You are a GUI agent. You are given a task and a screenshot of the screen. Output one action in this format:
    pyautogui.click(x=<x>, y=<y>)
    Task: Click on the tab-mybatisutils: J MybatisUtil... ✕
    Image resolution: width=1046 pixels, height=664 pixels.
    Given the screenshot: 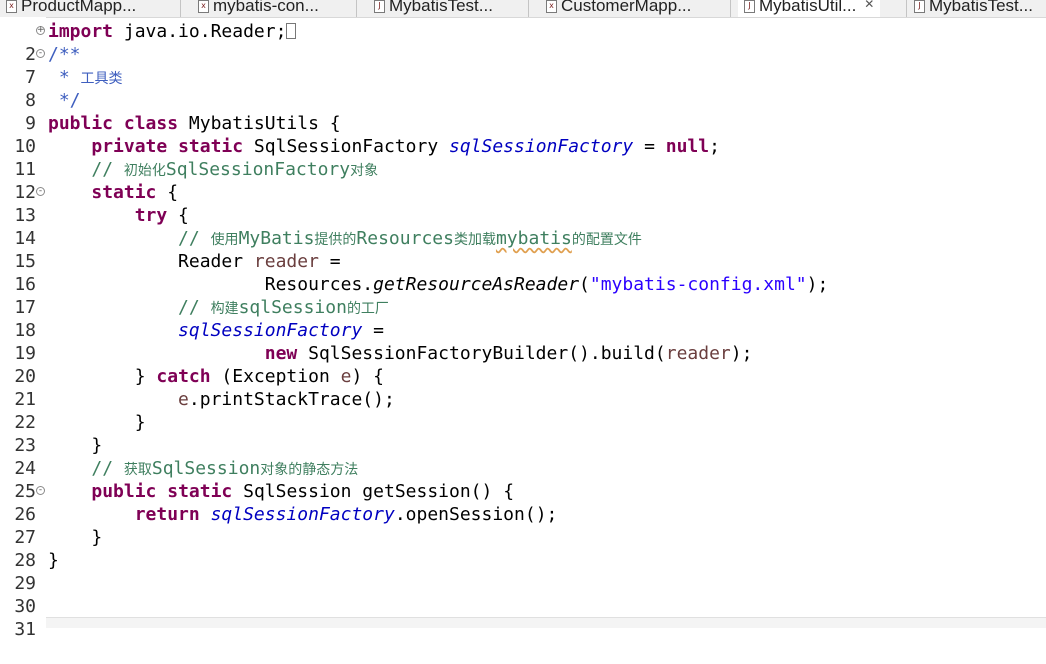 What is the action you would take?
    pyautogui.click(x=809, y=8)
    